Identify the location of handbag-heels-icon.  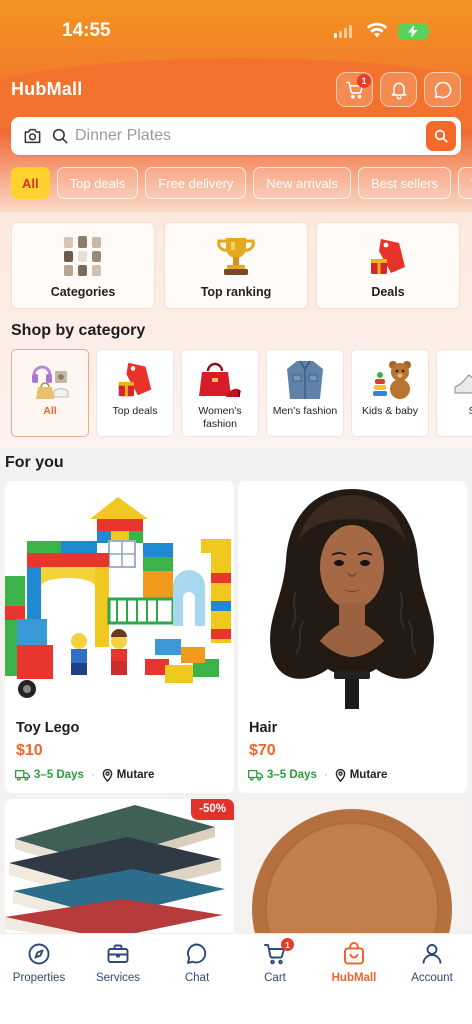
(220, 379).